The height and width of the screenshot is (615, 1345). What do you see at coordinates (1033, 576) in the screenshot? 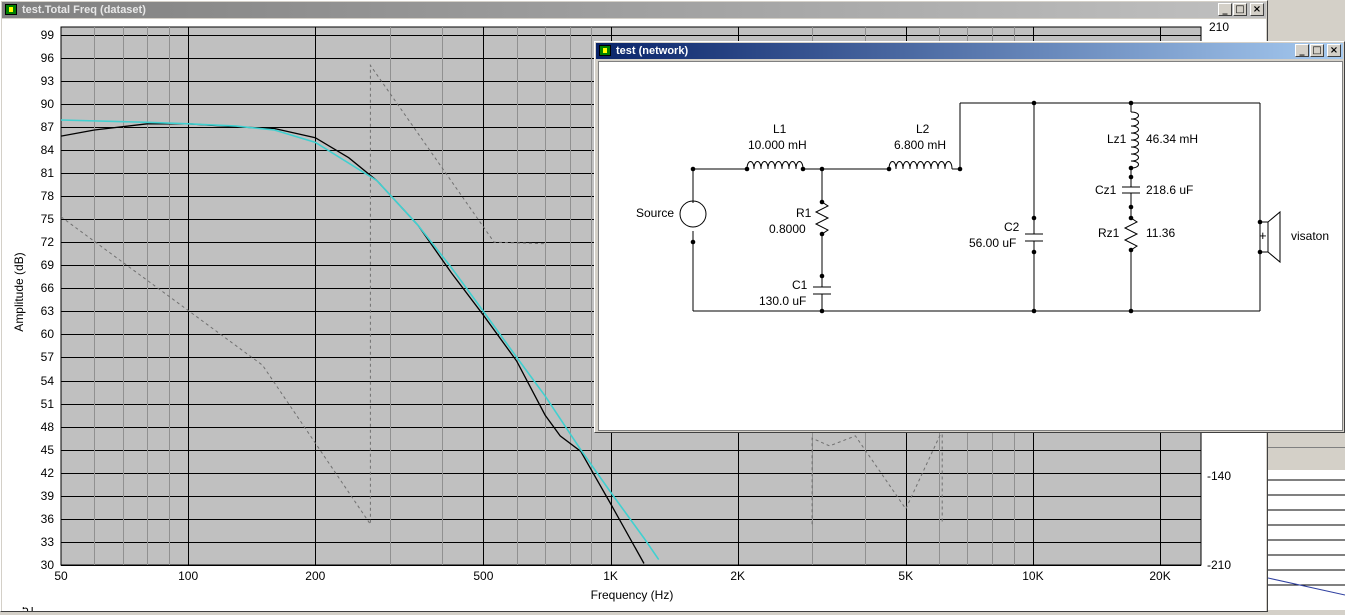
I see `x-tick-label: 10K` at bounding box center [1033, 576].